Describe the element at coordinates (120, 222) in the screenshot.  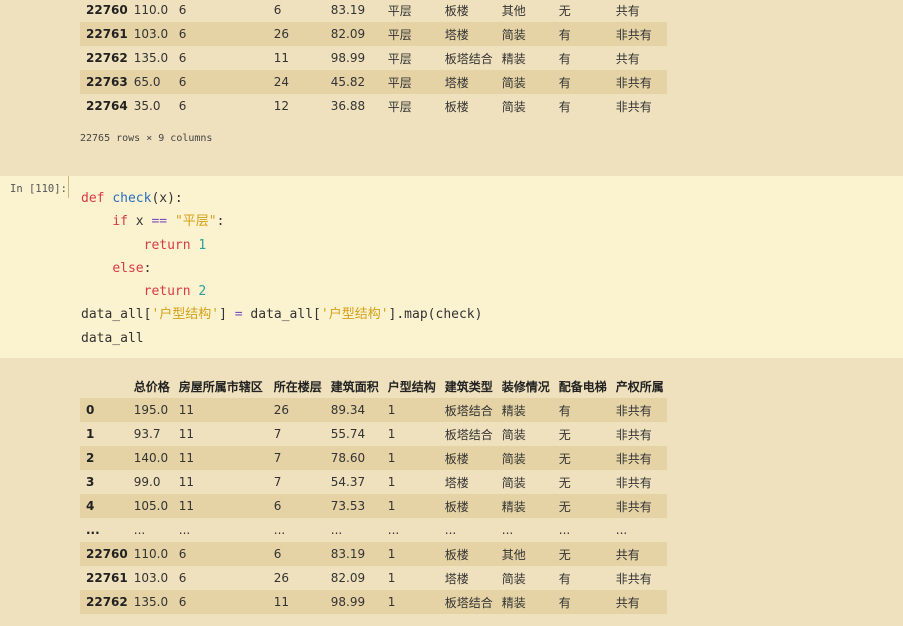
I see `code-token: if` at that location.